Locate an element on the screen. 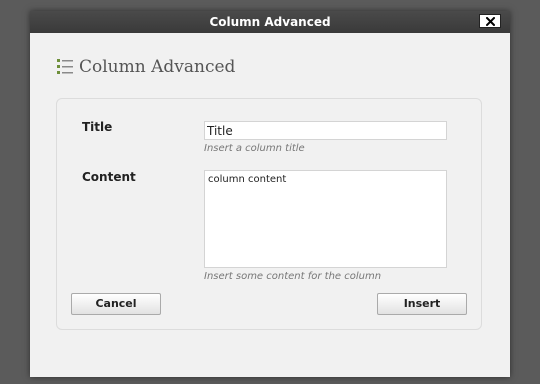 The height and width of the screenshot is (384, 540). content-textarea: column content is located at coordinates (325, 219).